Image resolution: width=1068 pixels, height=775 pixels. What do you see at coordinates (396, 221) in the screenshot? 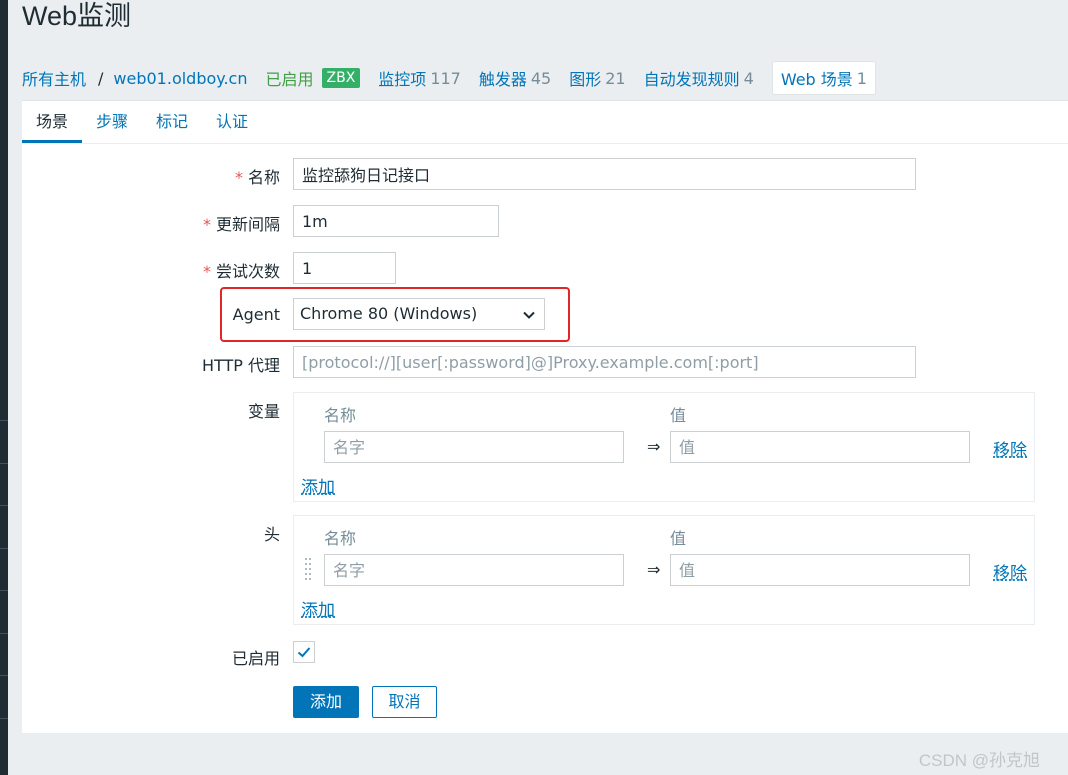
I see `update-interval-field` at bounding box center [396, 221].